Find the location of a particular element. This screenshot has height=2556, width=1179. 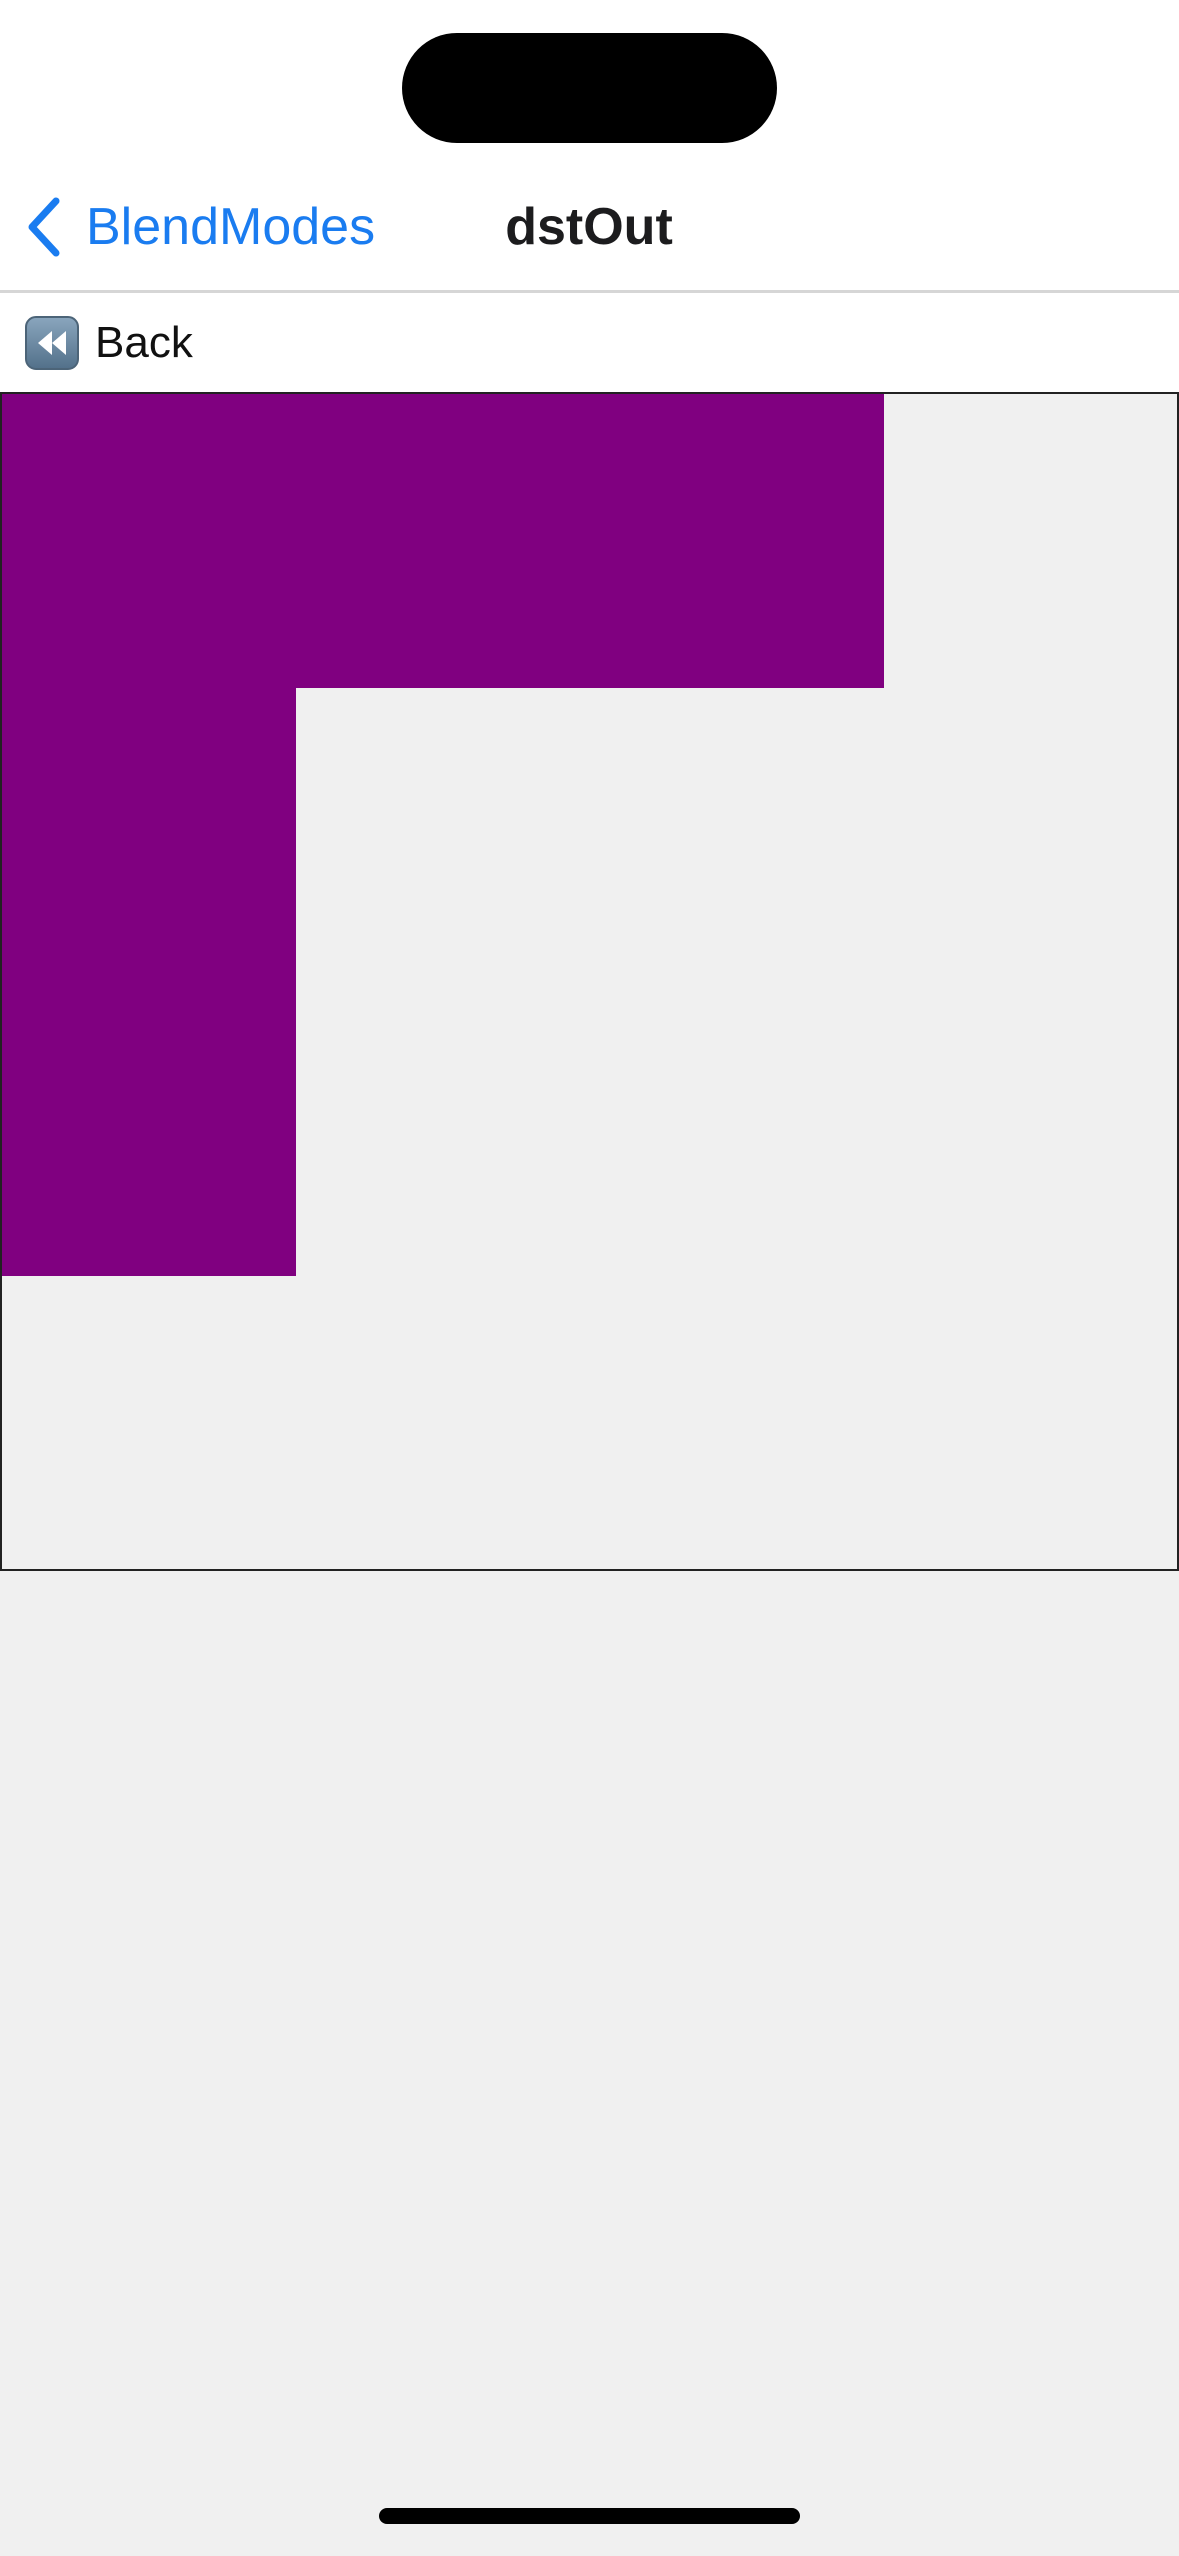

nav-back-button: BlendModes is located at coordinates (199, 227).